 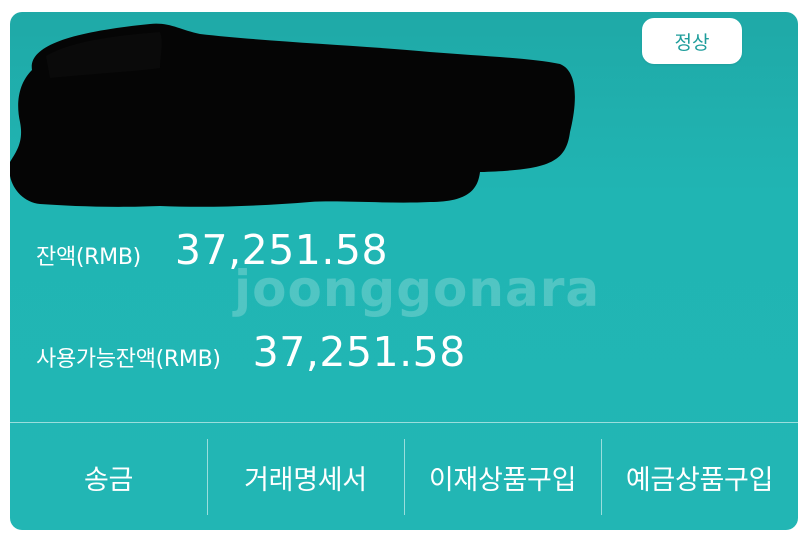 What do you see at coordinates (305, 476) in the screenshot?
I see `transaction-statement-button: 거래명세서` at bounding box center [305, 476].